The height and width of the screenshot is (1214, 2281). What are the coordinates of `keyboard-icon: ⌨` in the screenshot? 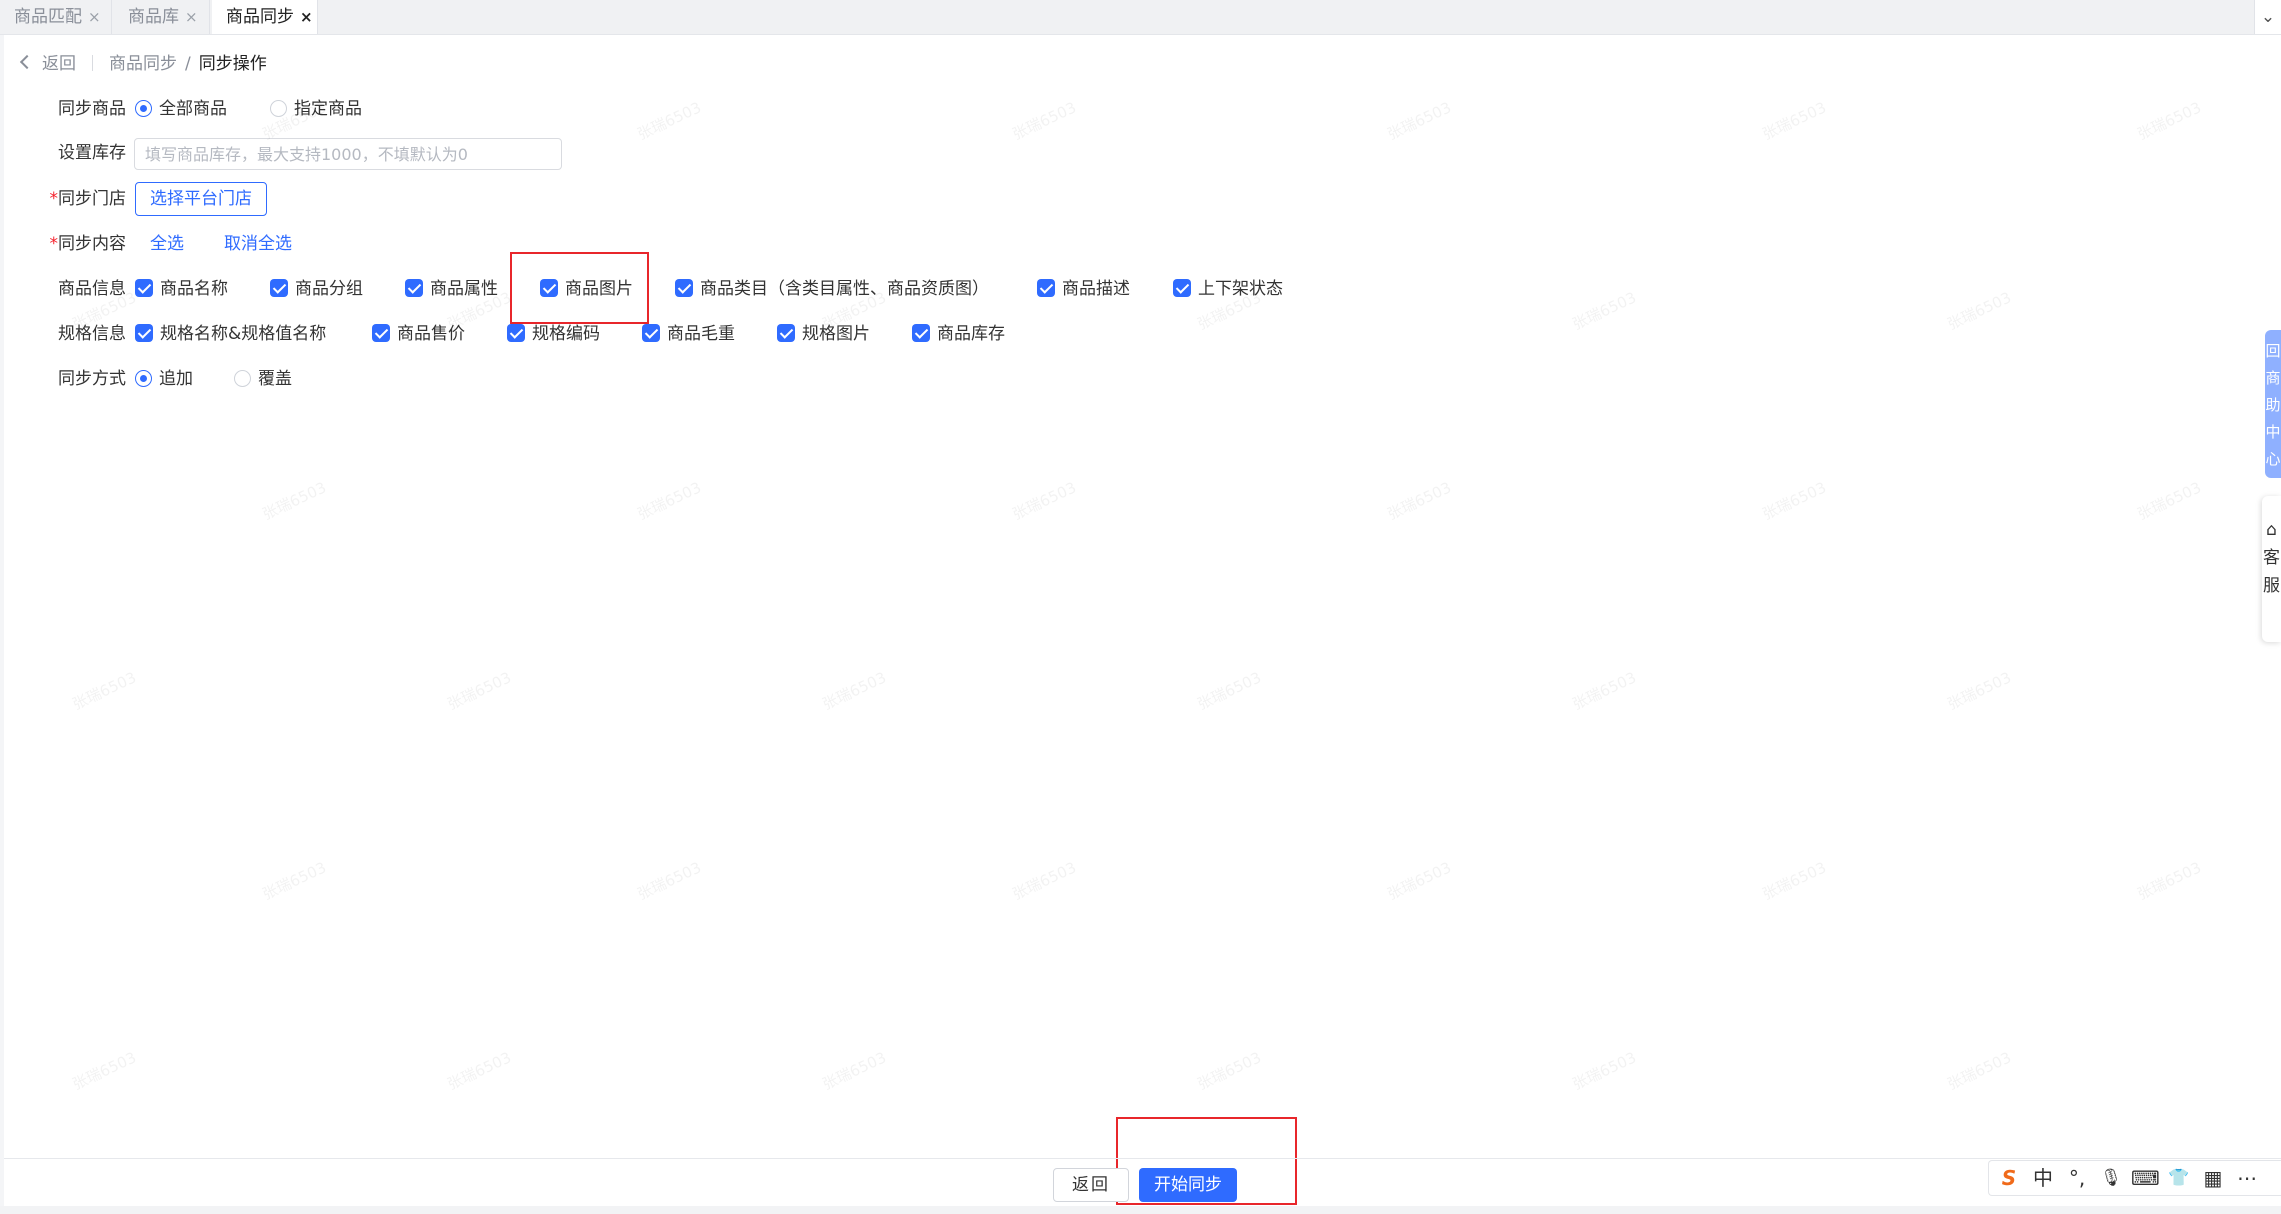 It's located at (2145, 1178).